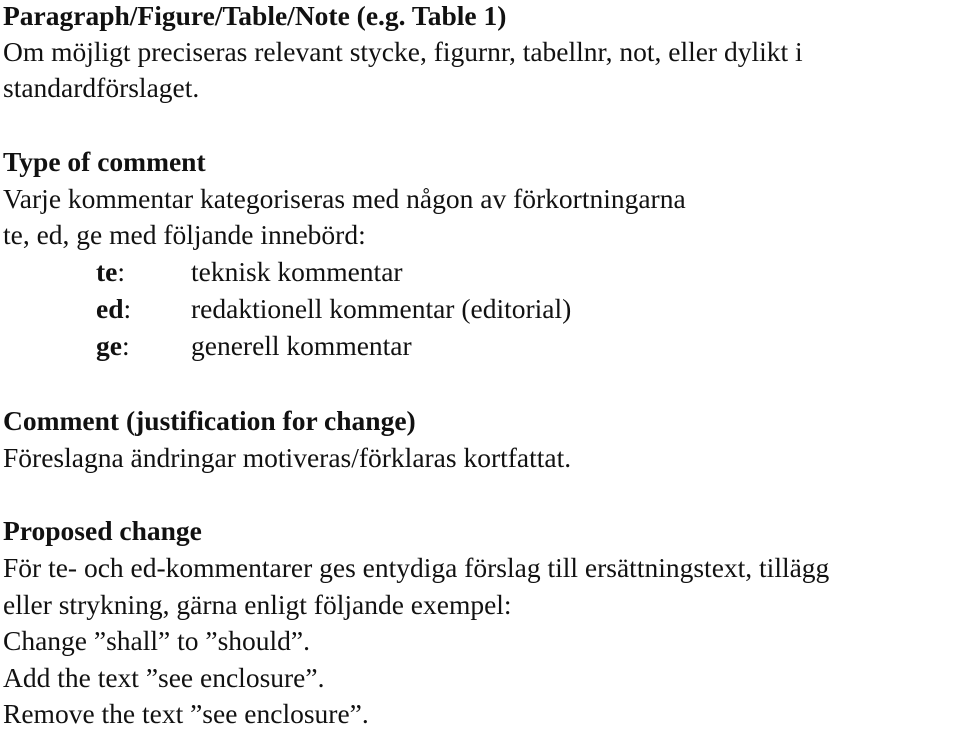 The width and height of the screenshot is (960, 732). Describe the element at coordinates (101, 87) in the screenshot. I see `paragraph-text-line: standardförslaget.` at that location.